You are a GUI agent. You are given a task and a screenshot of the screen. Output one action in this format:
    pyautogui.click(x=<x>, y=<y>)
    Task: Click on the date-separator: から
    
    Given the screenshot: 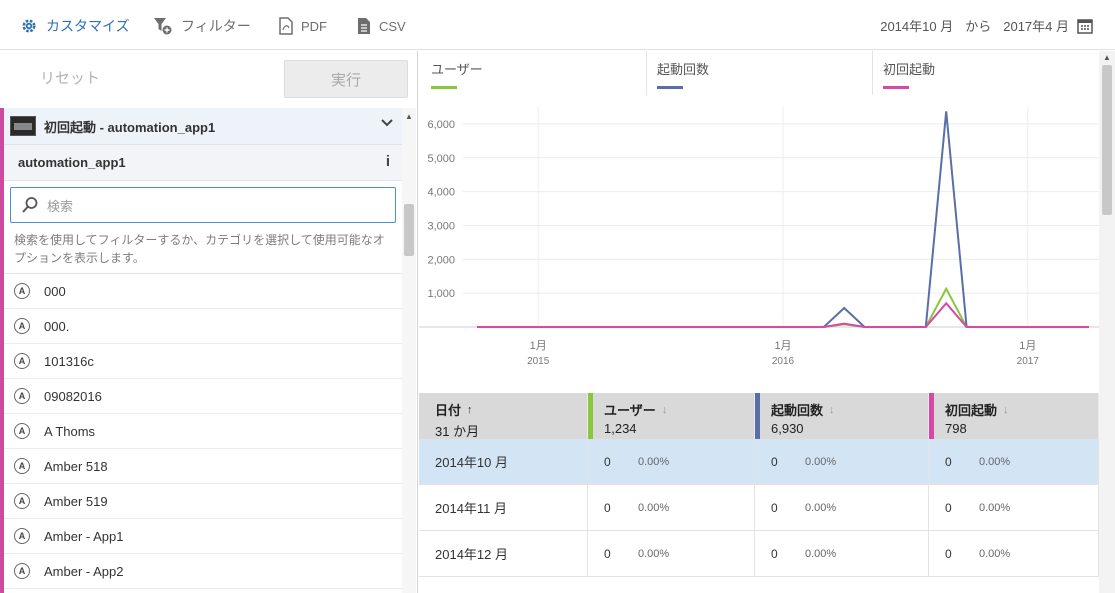 What is the action you would take?
    pyautogui.click(x=978, y=26)
    